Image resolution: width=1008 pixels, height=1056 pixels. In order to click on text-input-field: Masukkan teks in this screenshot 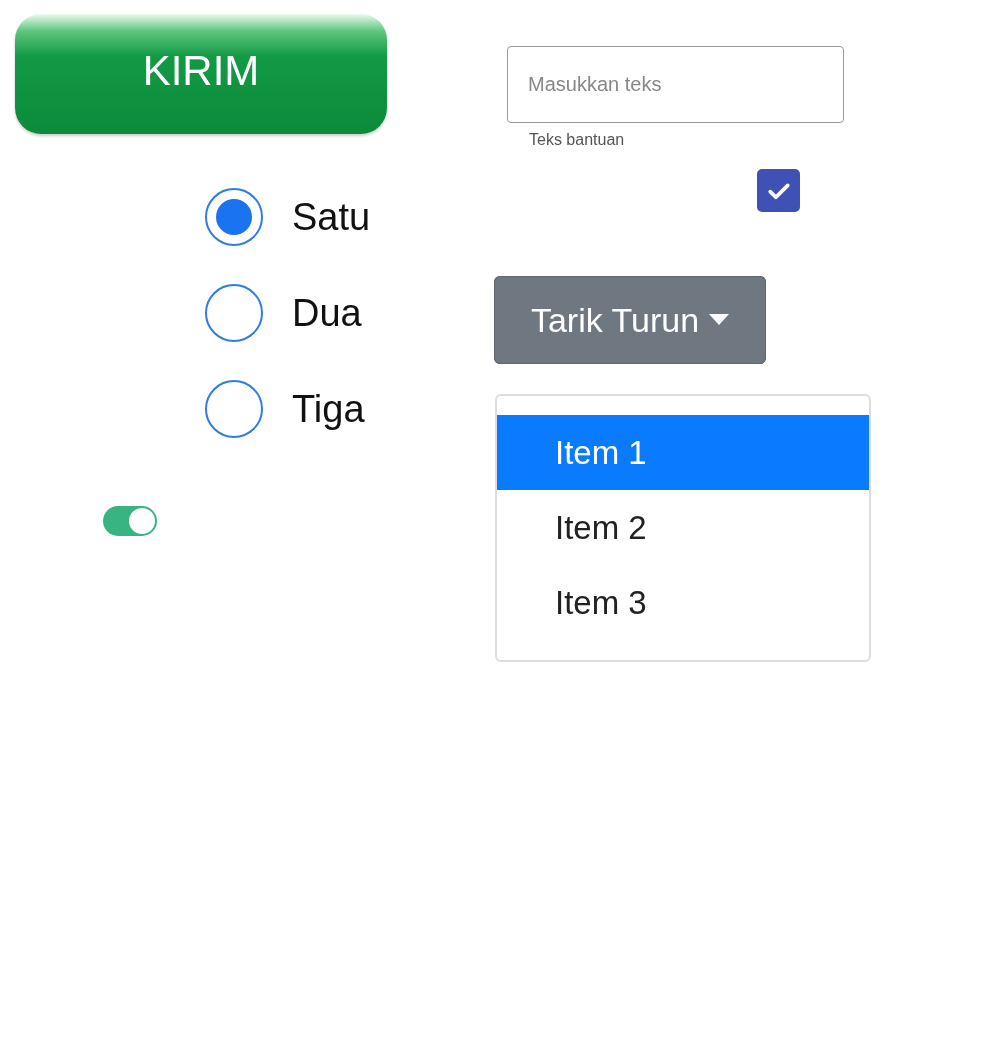, I will do `click(675, 84)`.